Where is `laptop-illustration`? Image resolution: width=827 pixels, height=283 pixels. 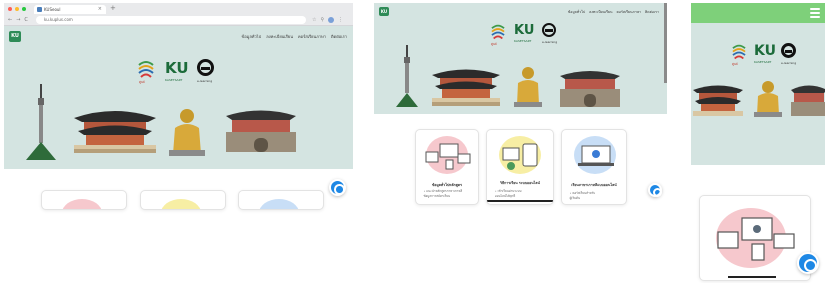
laptop-illustration is located at coordinates (596, 155).